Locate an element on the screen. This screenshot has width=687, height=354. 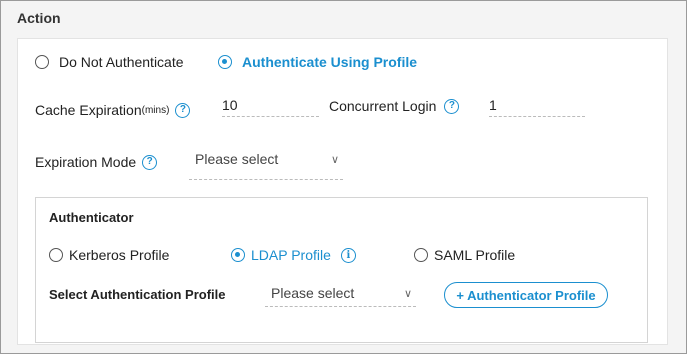
radio-label: Authenticate Using Profile is located at coordinates (330, 62).